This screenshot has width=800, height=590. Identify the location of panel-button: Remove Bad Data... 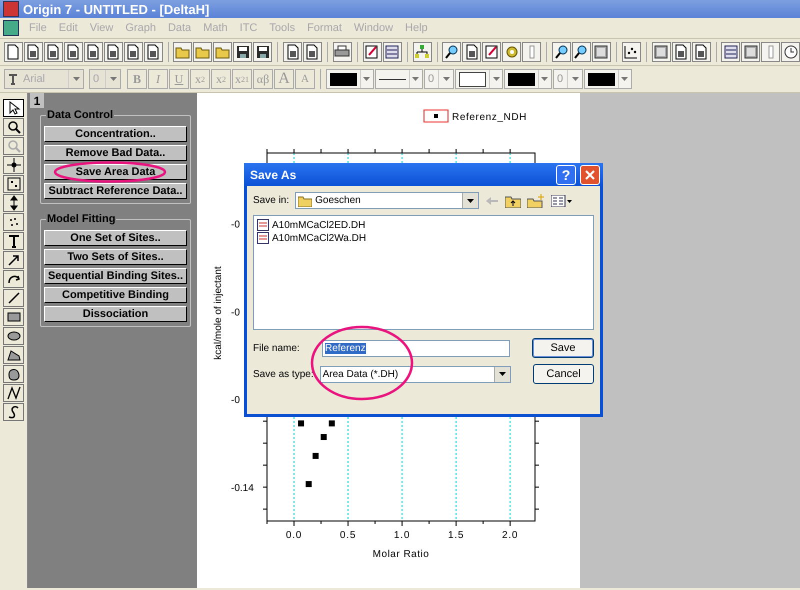
(115, 153).